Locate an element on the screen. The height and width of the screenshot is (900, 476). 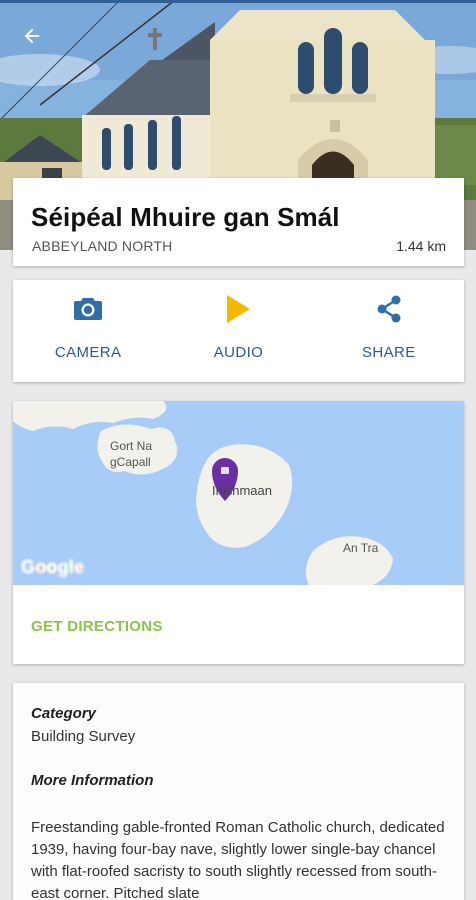
audio-button: AUDIO is located at coordinates (238, 331).